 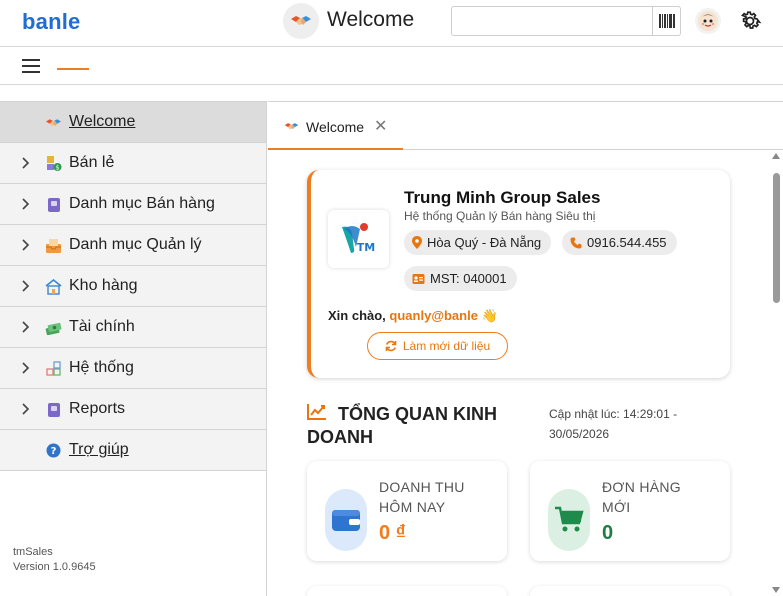 What do you see at coordinates (54, 560) in the screenshot?
I see `app-version-info: tmSales Version 1.0.9645` at bounding box center [54, 560].